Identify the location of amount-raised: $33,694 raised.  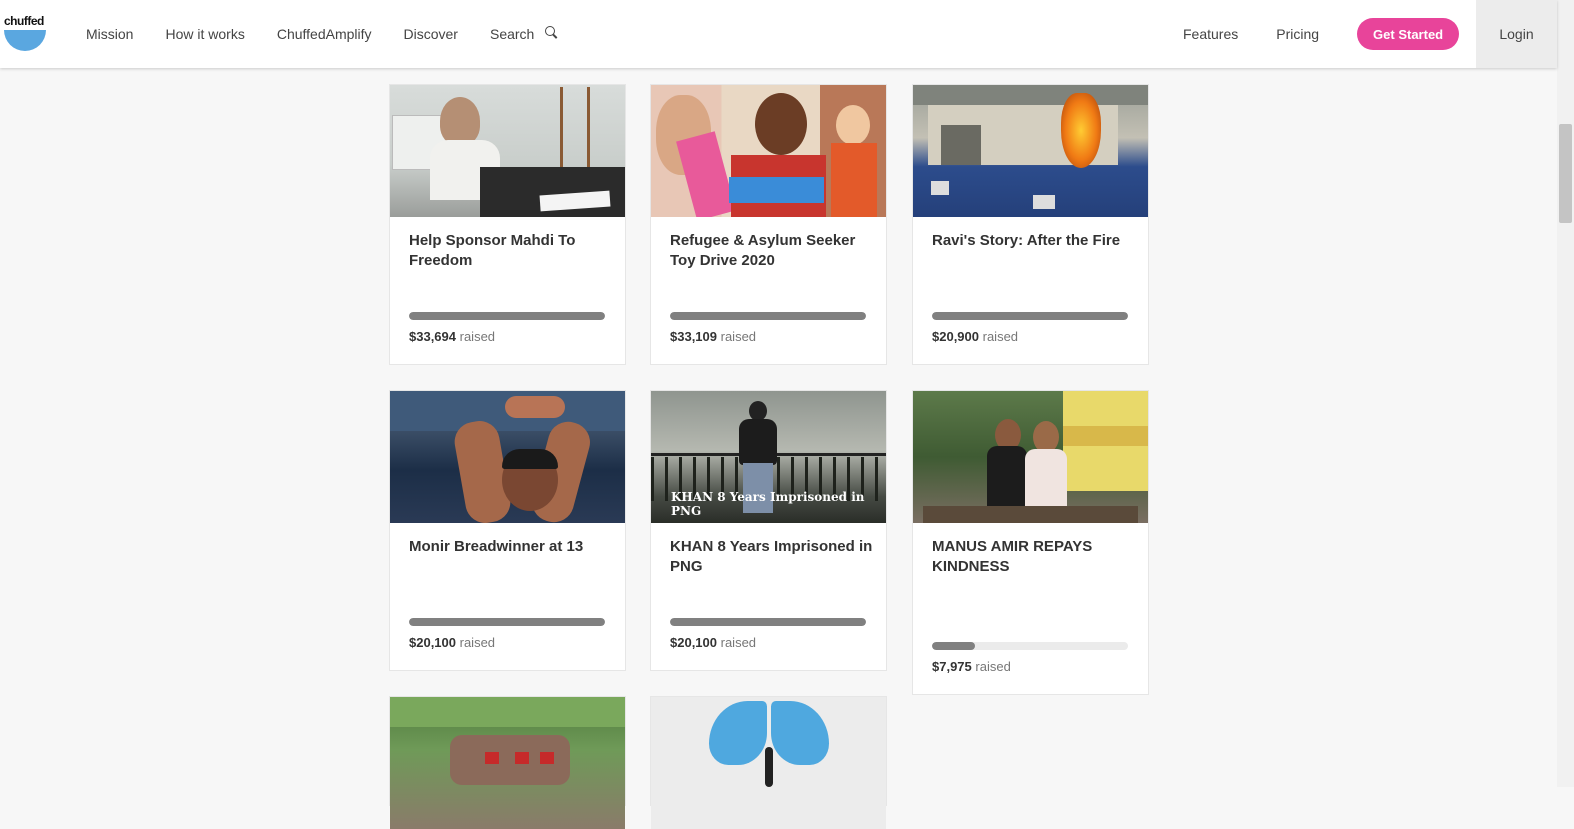
(452, 336).